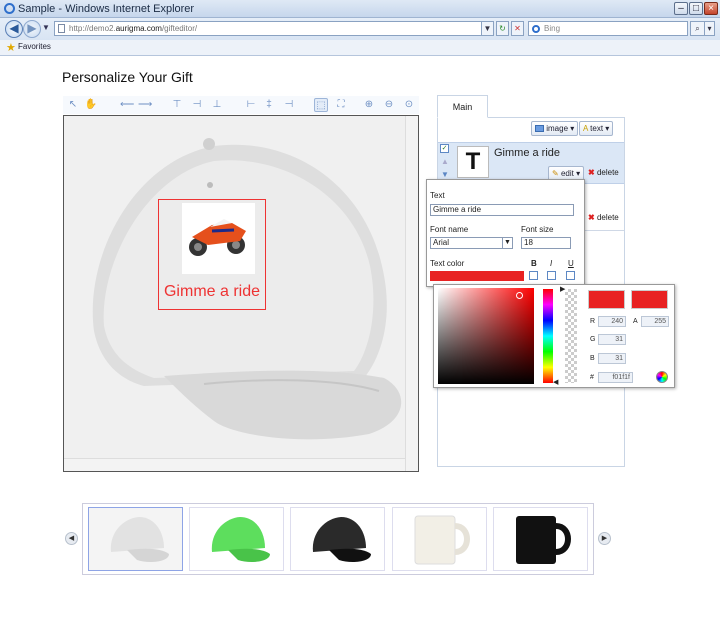 The height and width of the screenshot is (617, 720). Describe the element at coordinates (635, 321) in the screenshot. I see `alpha-label: A` at that location.